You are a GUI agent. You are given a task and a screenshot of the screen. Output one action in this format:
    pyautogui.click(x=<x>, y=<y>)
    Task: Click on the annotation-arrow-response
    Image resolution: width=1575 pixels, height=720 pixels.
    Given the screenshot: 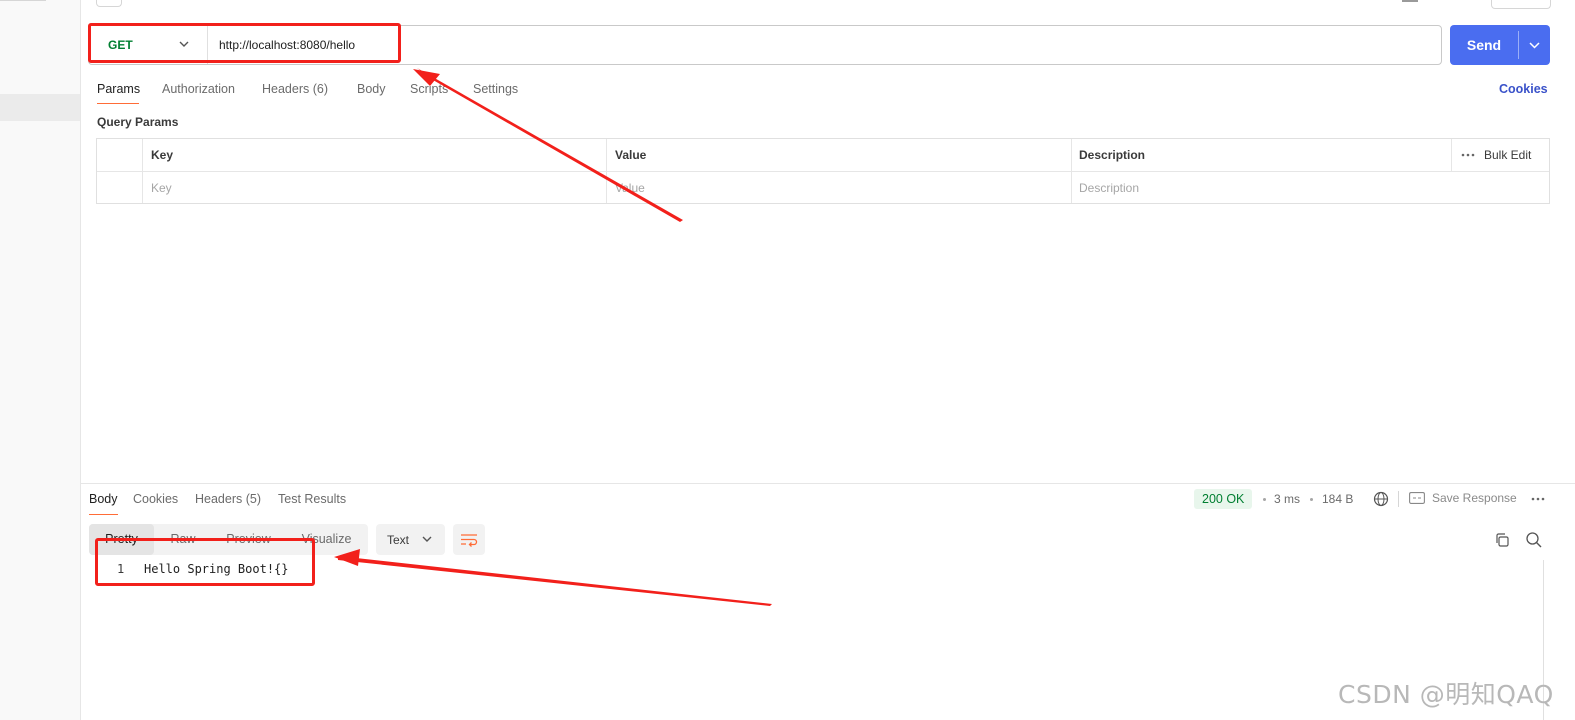 What is the action you would take?
    pyautogui.click(x=555, y=581)
    